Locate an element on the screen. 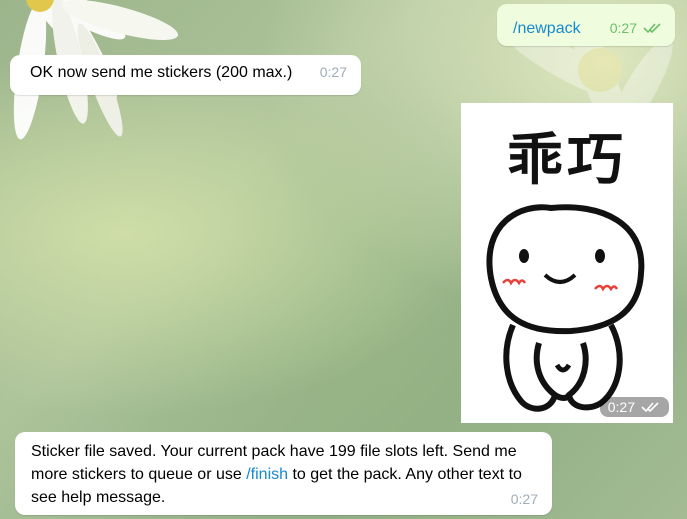 The image size is (687, 519). message-text: /newpack is located at coordinates (547, 28).